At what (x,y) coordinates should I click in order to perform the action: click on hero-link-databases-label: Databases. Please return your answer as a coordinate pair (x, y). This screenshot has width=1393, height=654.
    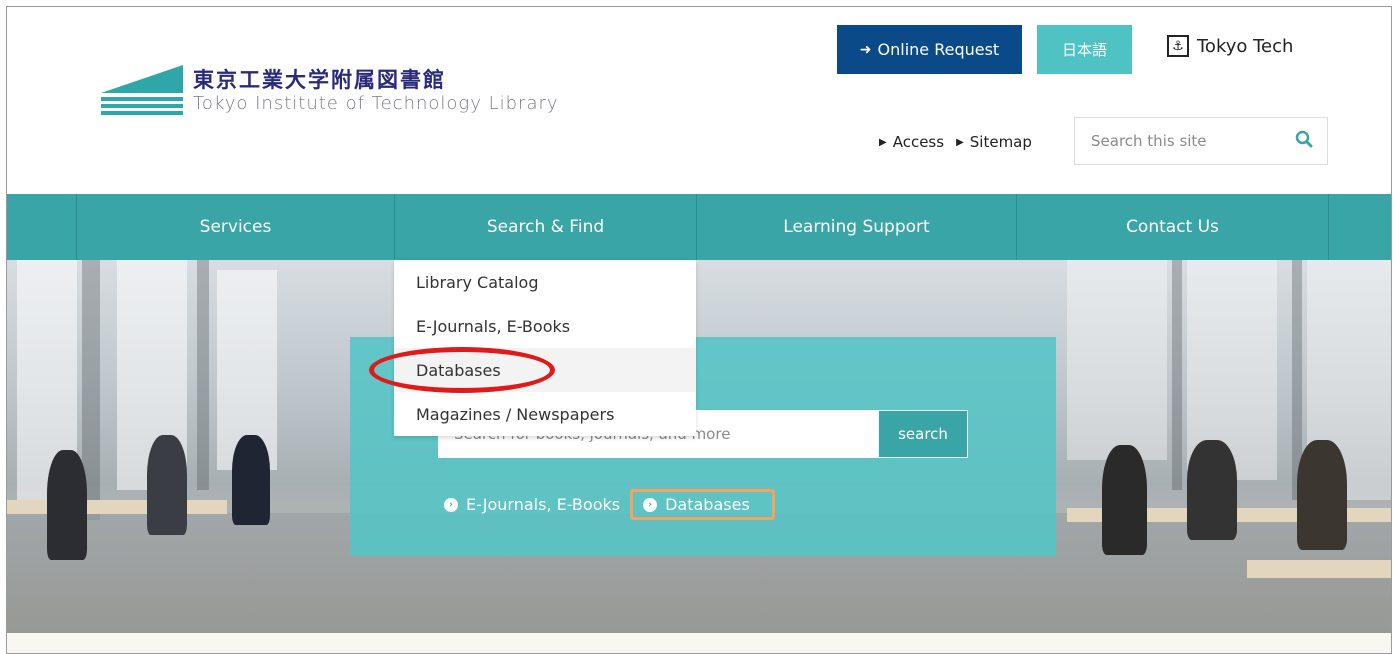
    Looking at the image, I should click on (707, 504).